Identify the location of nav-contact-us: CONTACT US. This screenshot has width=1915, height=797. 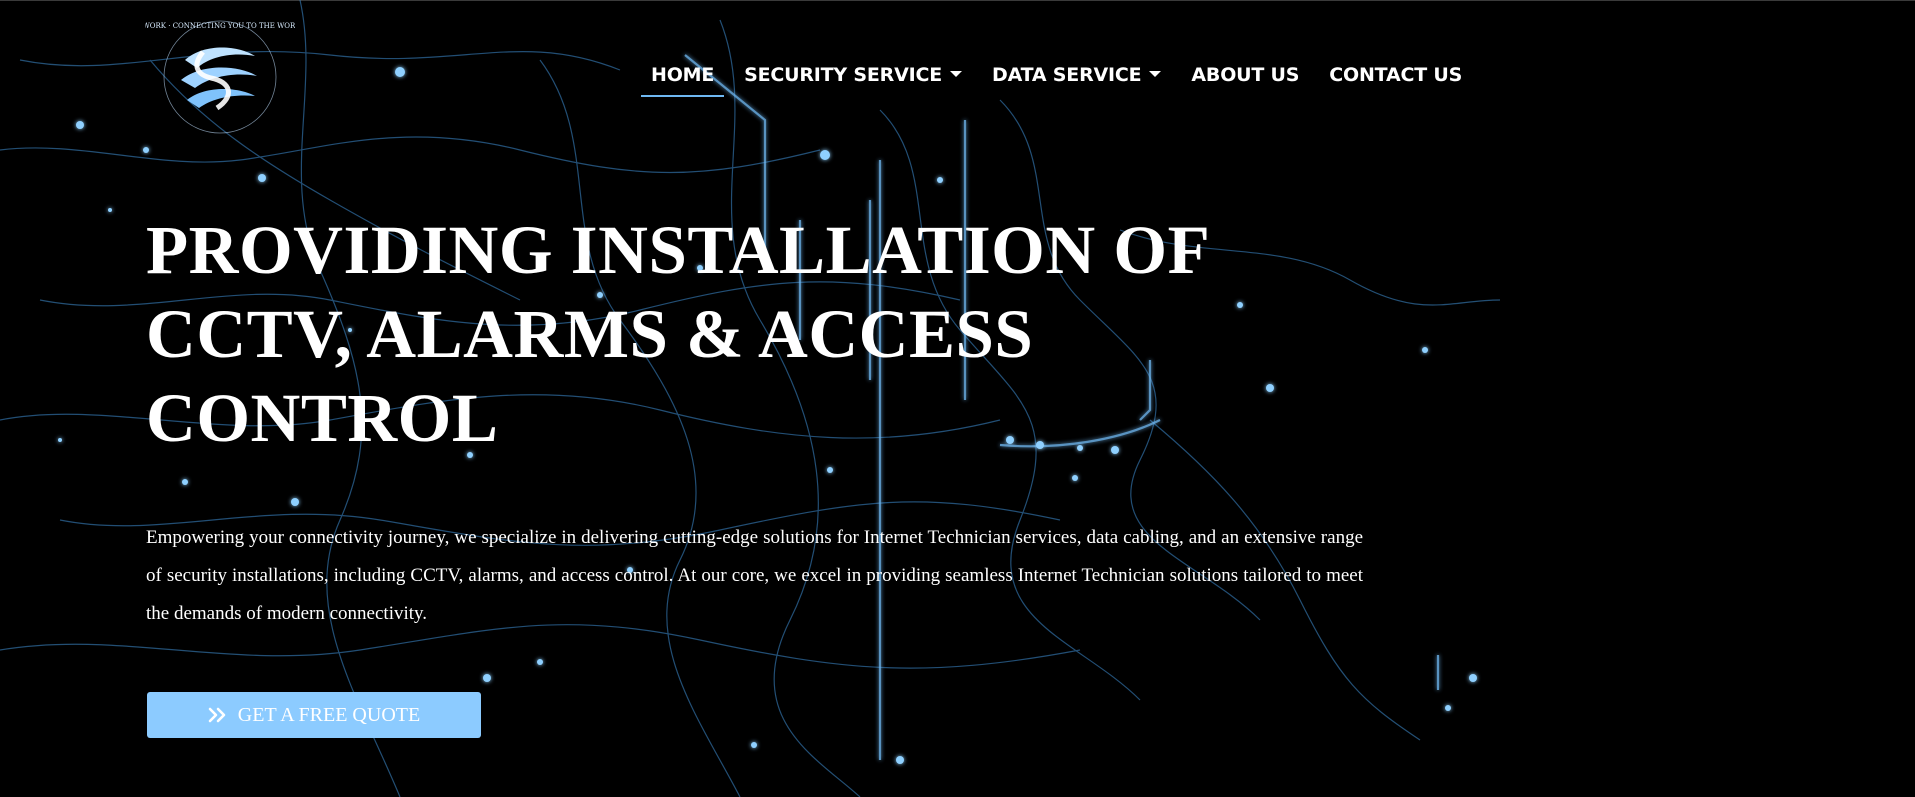
(1395, 77).